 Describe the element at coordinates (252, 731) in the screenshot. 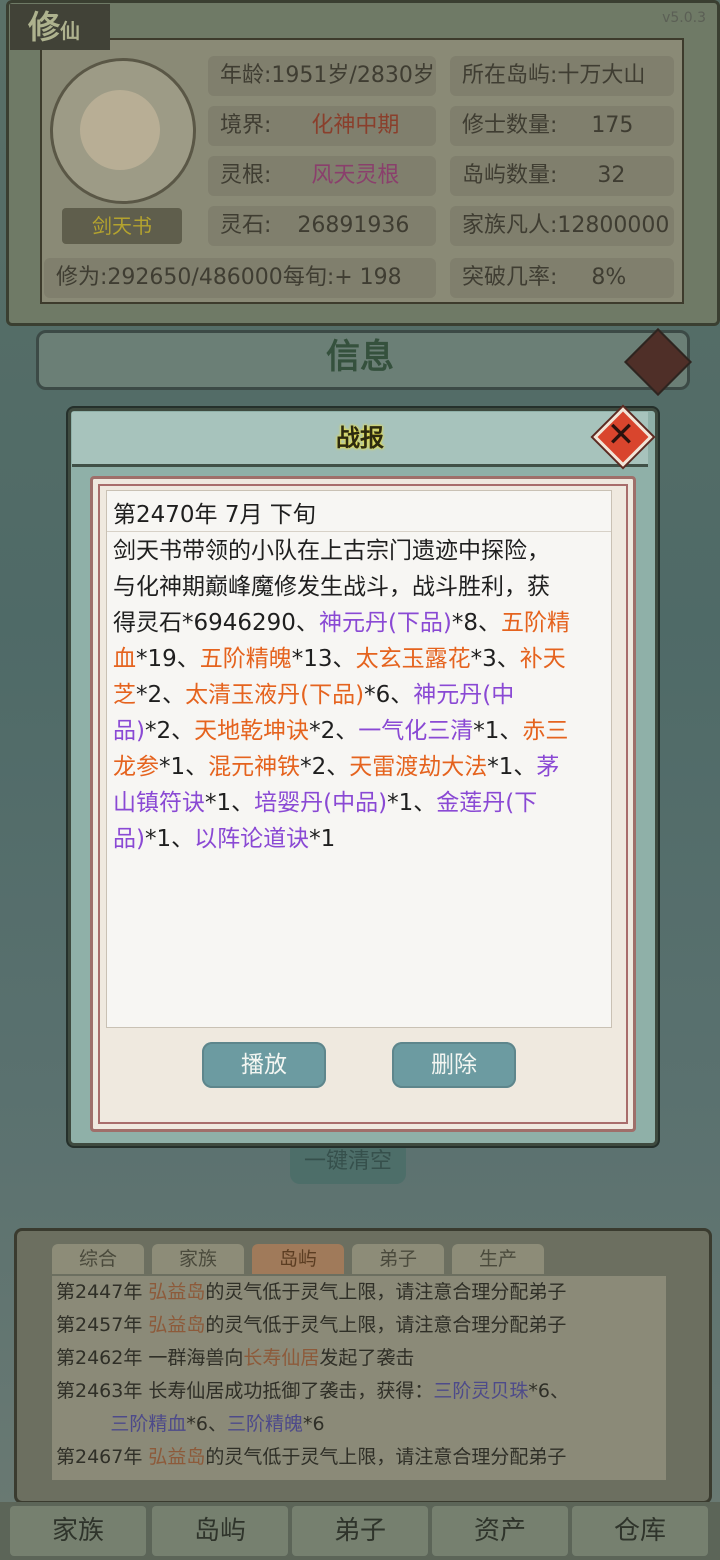

I see `report-segment: 天地乾坤诀` at that location.